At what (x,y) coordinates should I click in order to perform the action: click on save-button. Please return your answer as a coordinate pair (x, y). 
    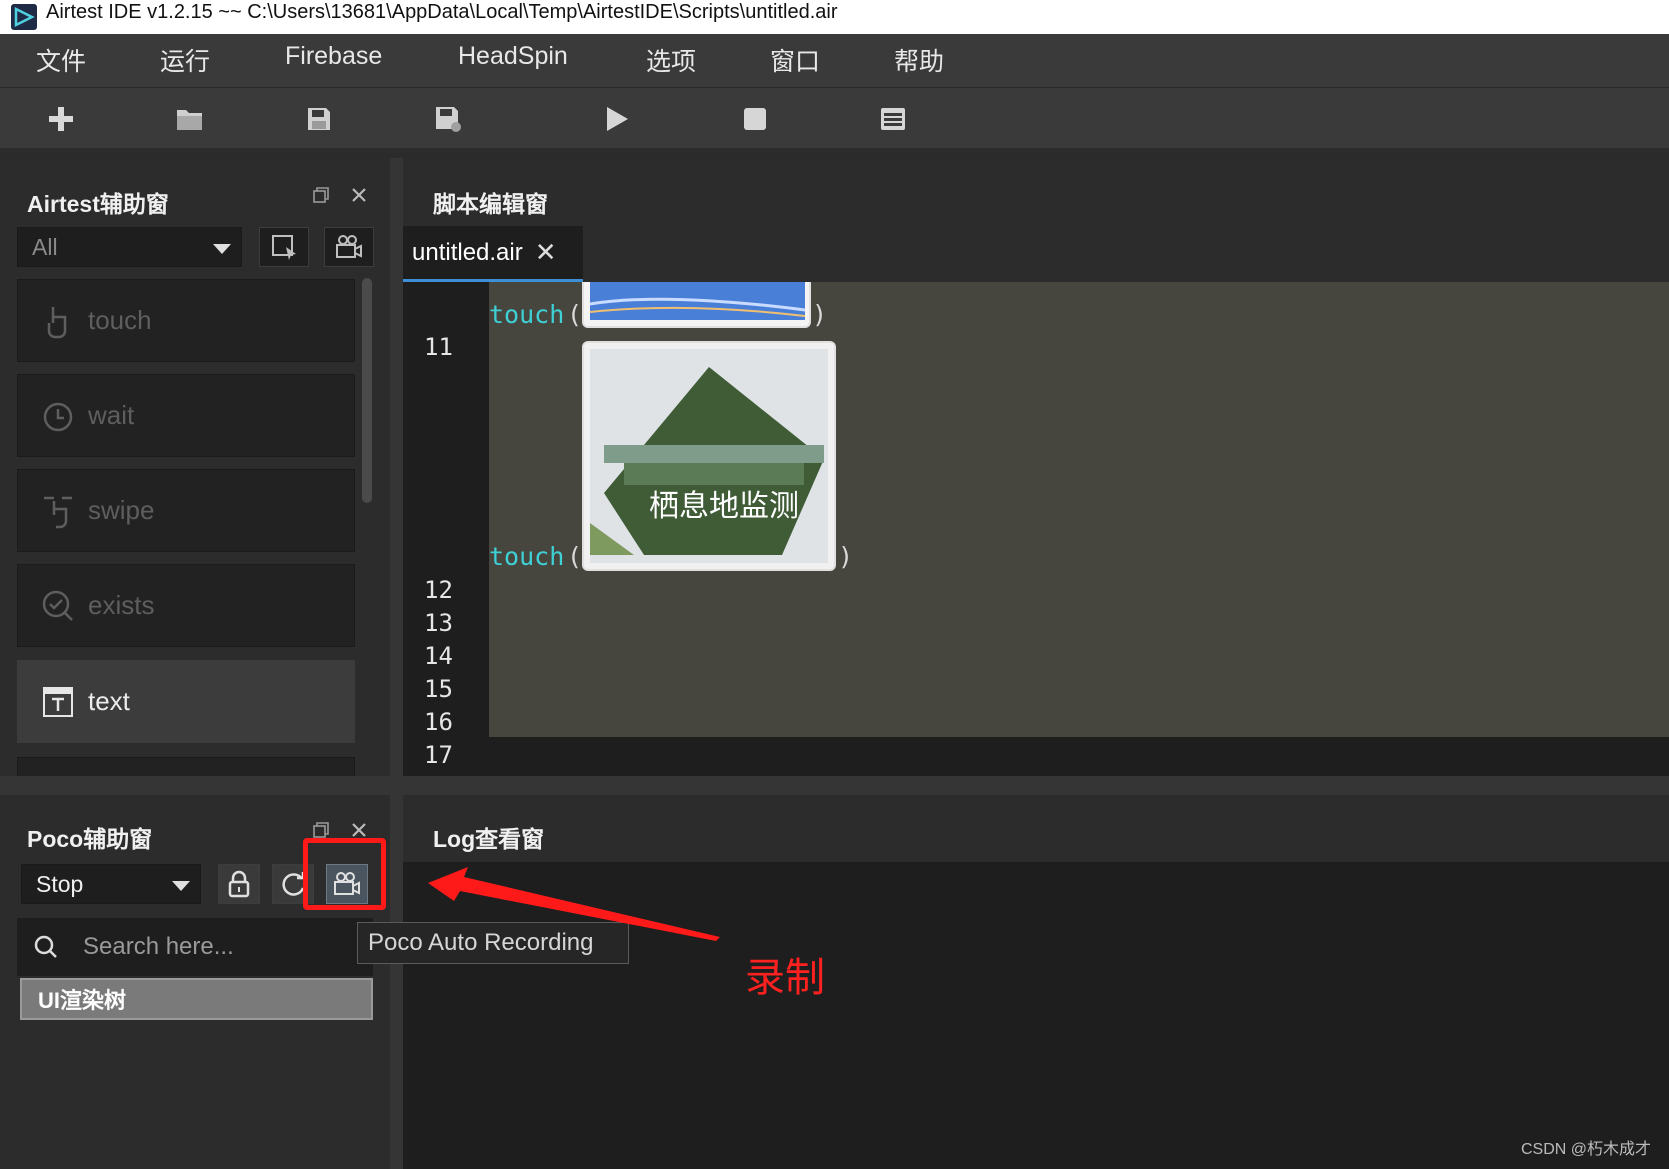
    Looking at the image, I should click on (319, 119).